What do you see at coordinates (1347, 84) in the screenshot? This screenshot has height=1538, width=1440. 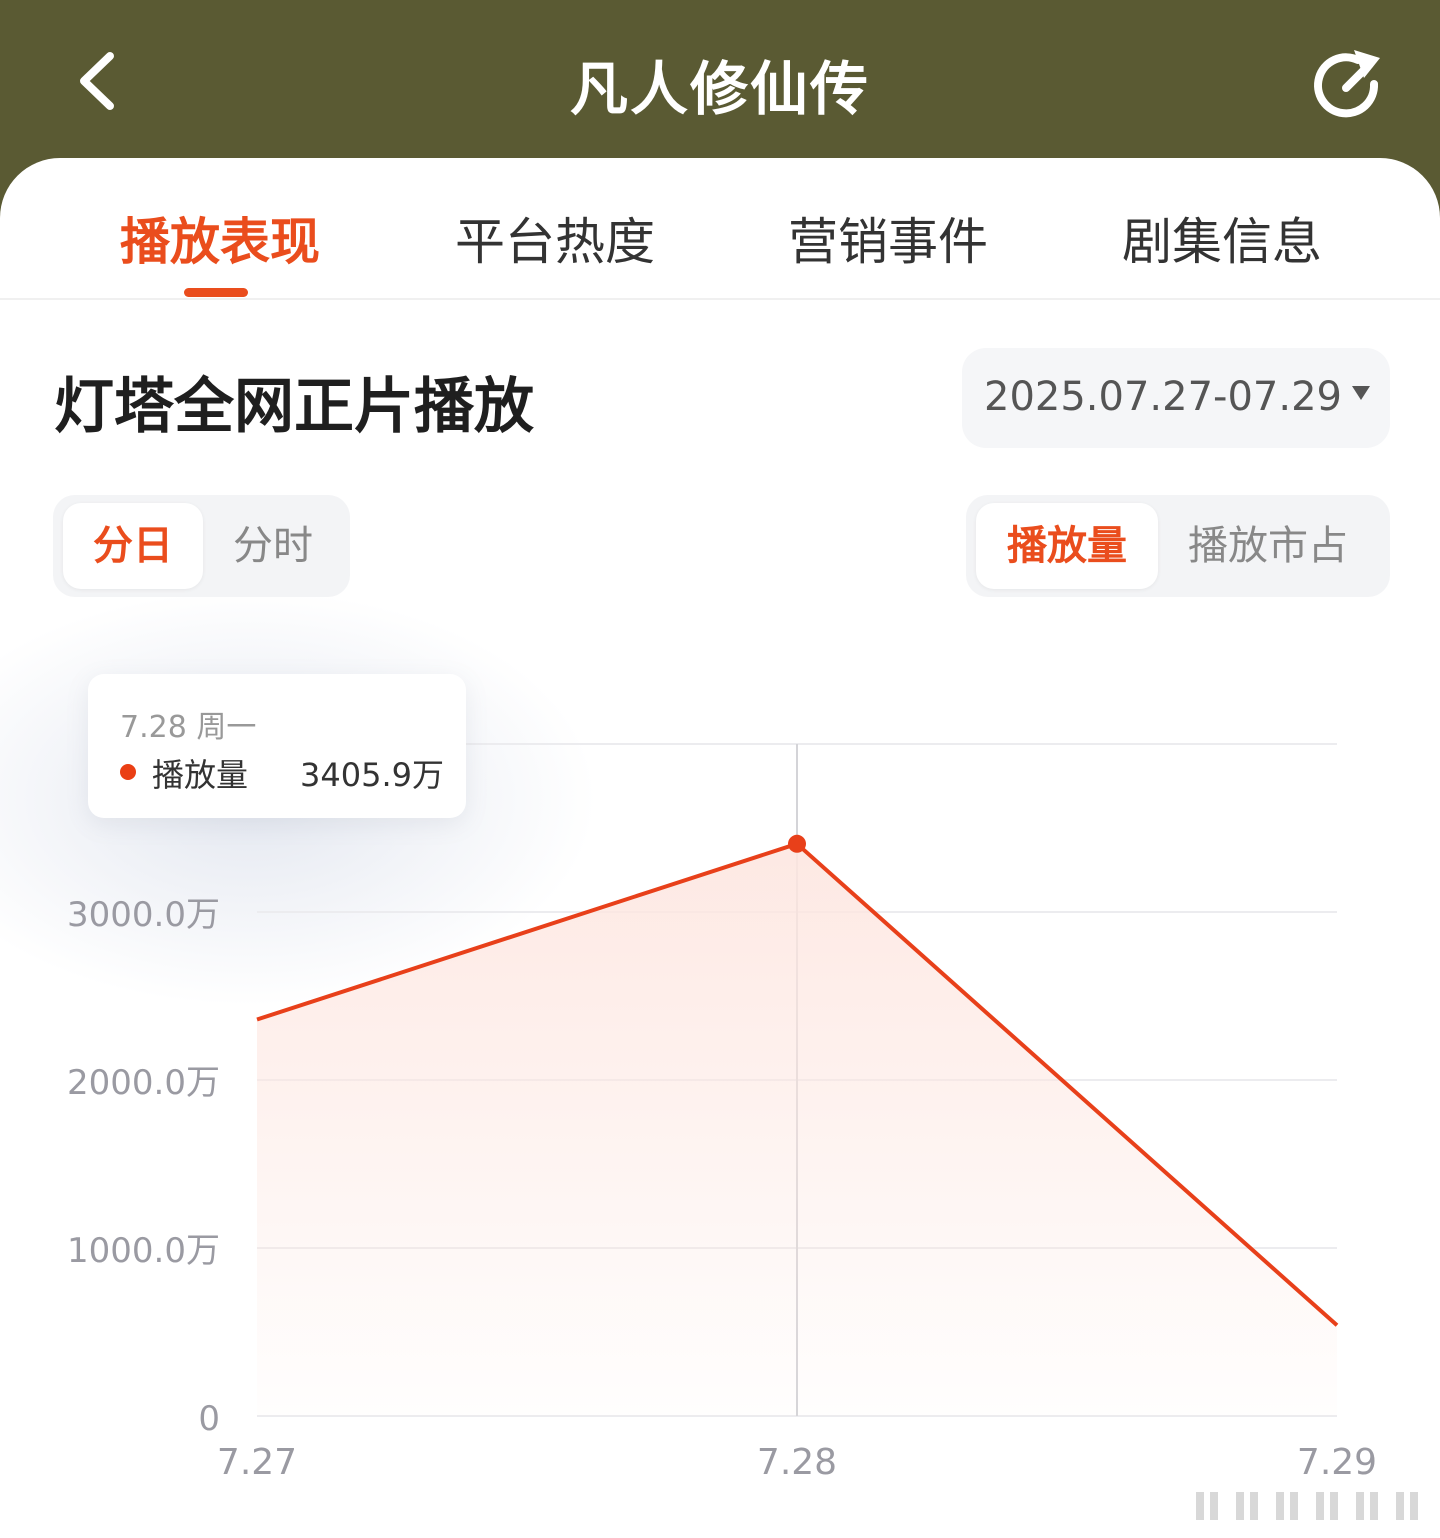 I see `refresh-icon` at bounding box center [1347, 84].